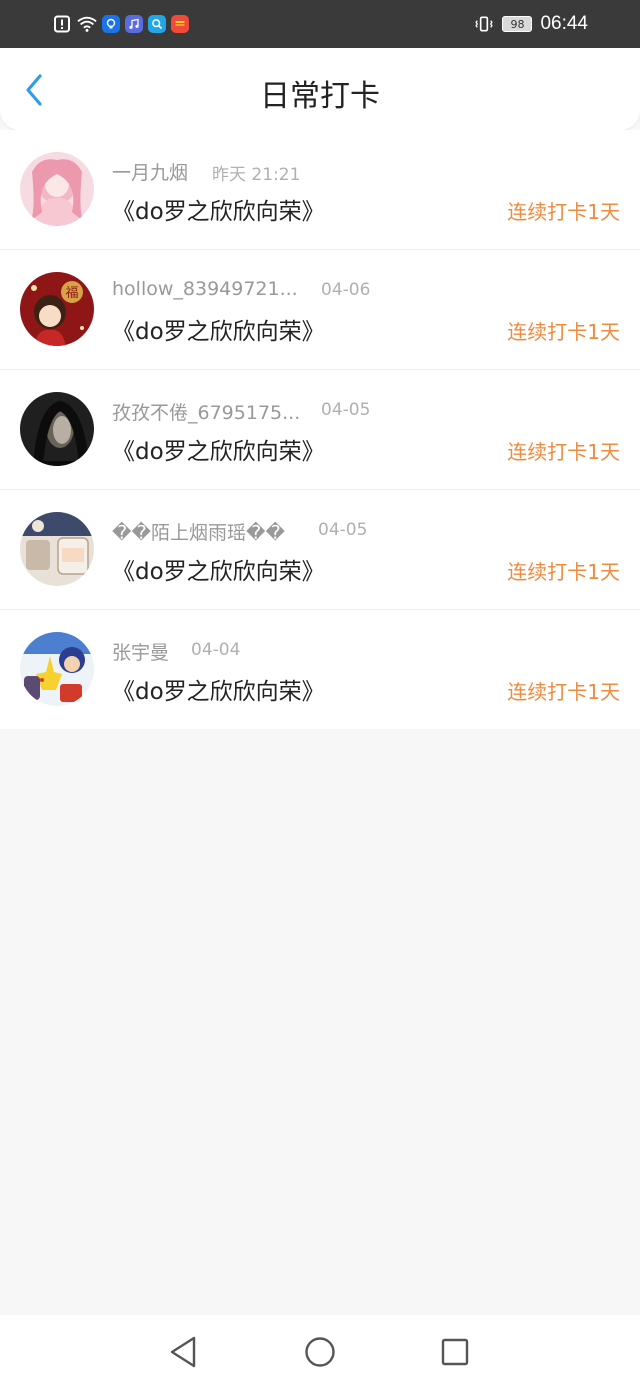 The width and height of the screenshot is (640, 1387). Describe the element at coordinates (320, 549) in the screenshot. I see `list-item: ��陌上烟雨瑶�� 04-05 《do罗之欣欣向荣》 连续打卡1天` at that location.